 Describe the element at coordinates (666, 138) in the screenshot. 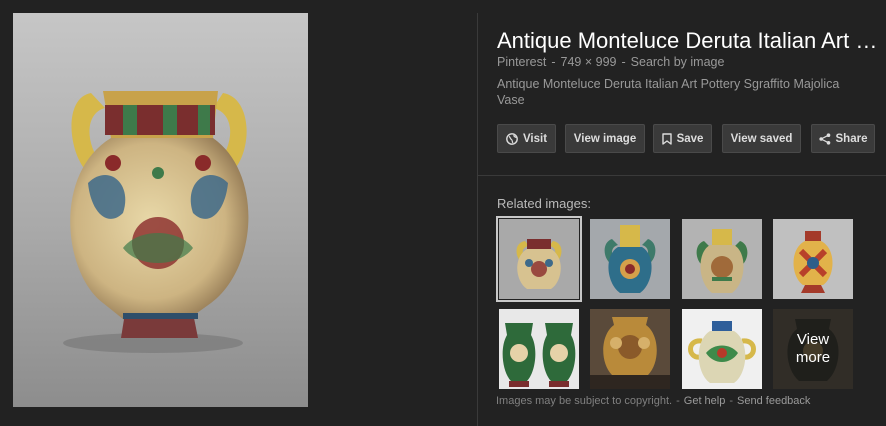

I see `bookmark-icon` at that location.